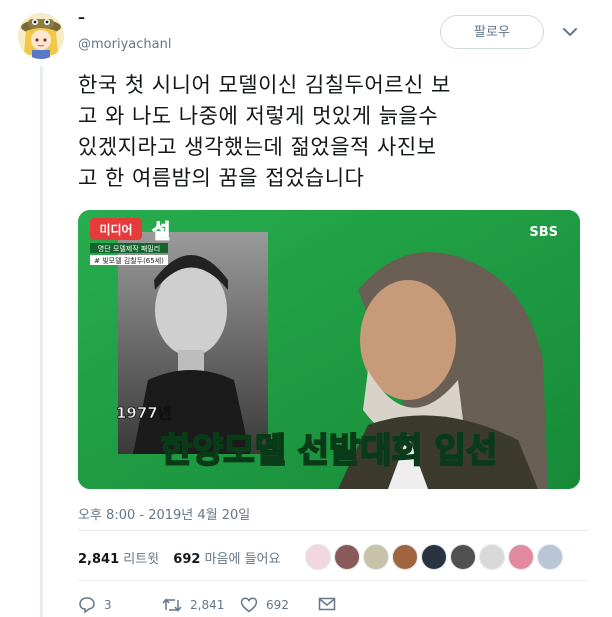 The height and width of the screenshot is (617, 612). I want to click on tweet-stats: 2,841 리트윗 692 마음에 들어요, so click(184, 557).